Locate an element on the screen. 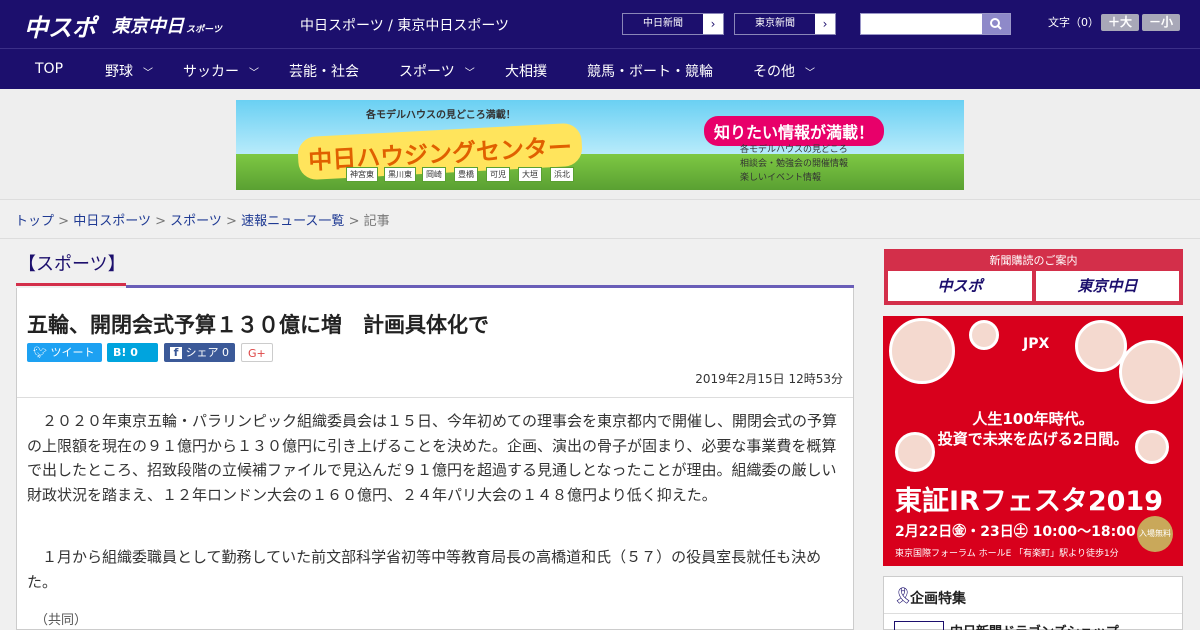 Image resolution: width=1200 pixels, height=630 pixels. breadcrumb-link: スポーツ is located at coordinates (196, 221).